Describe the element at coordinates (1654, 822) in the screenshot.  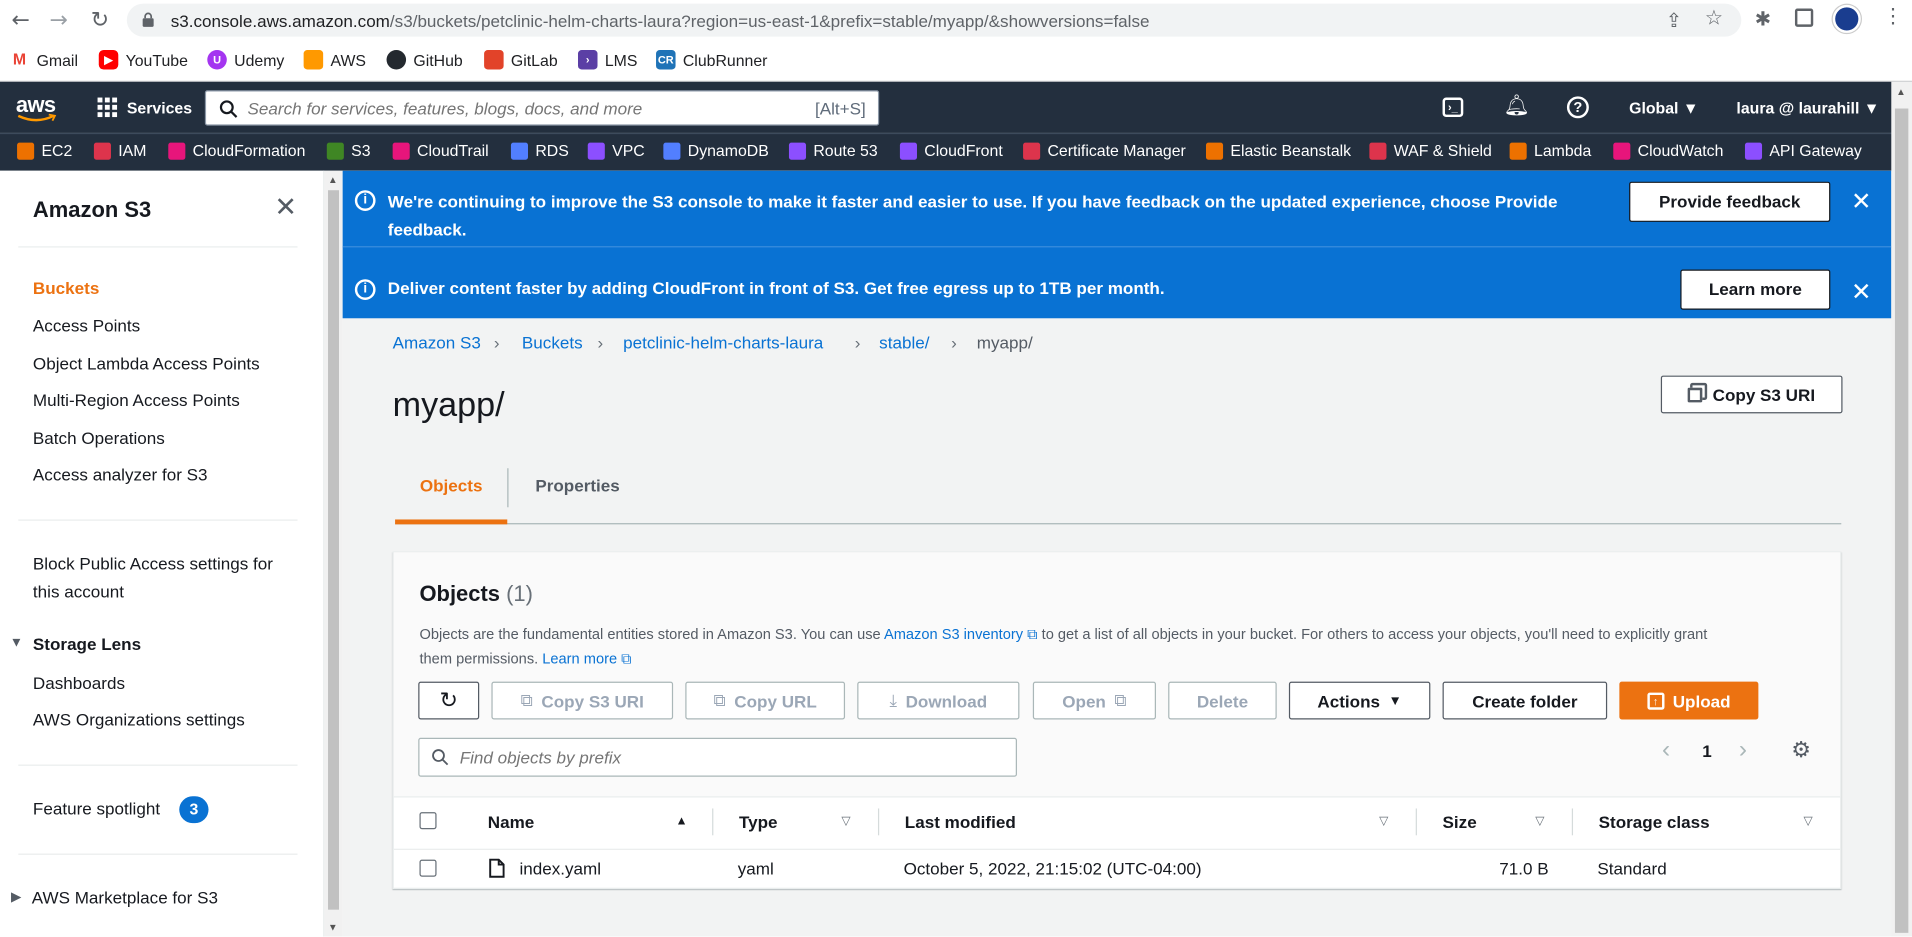
I see `column-header-storage-class: Storage class` at that location.